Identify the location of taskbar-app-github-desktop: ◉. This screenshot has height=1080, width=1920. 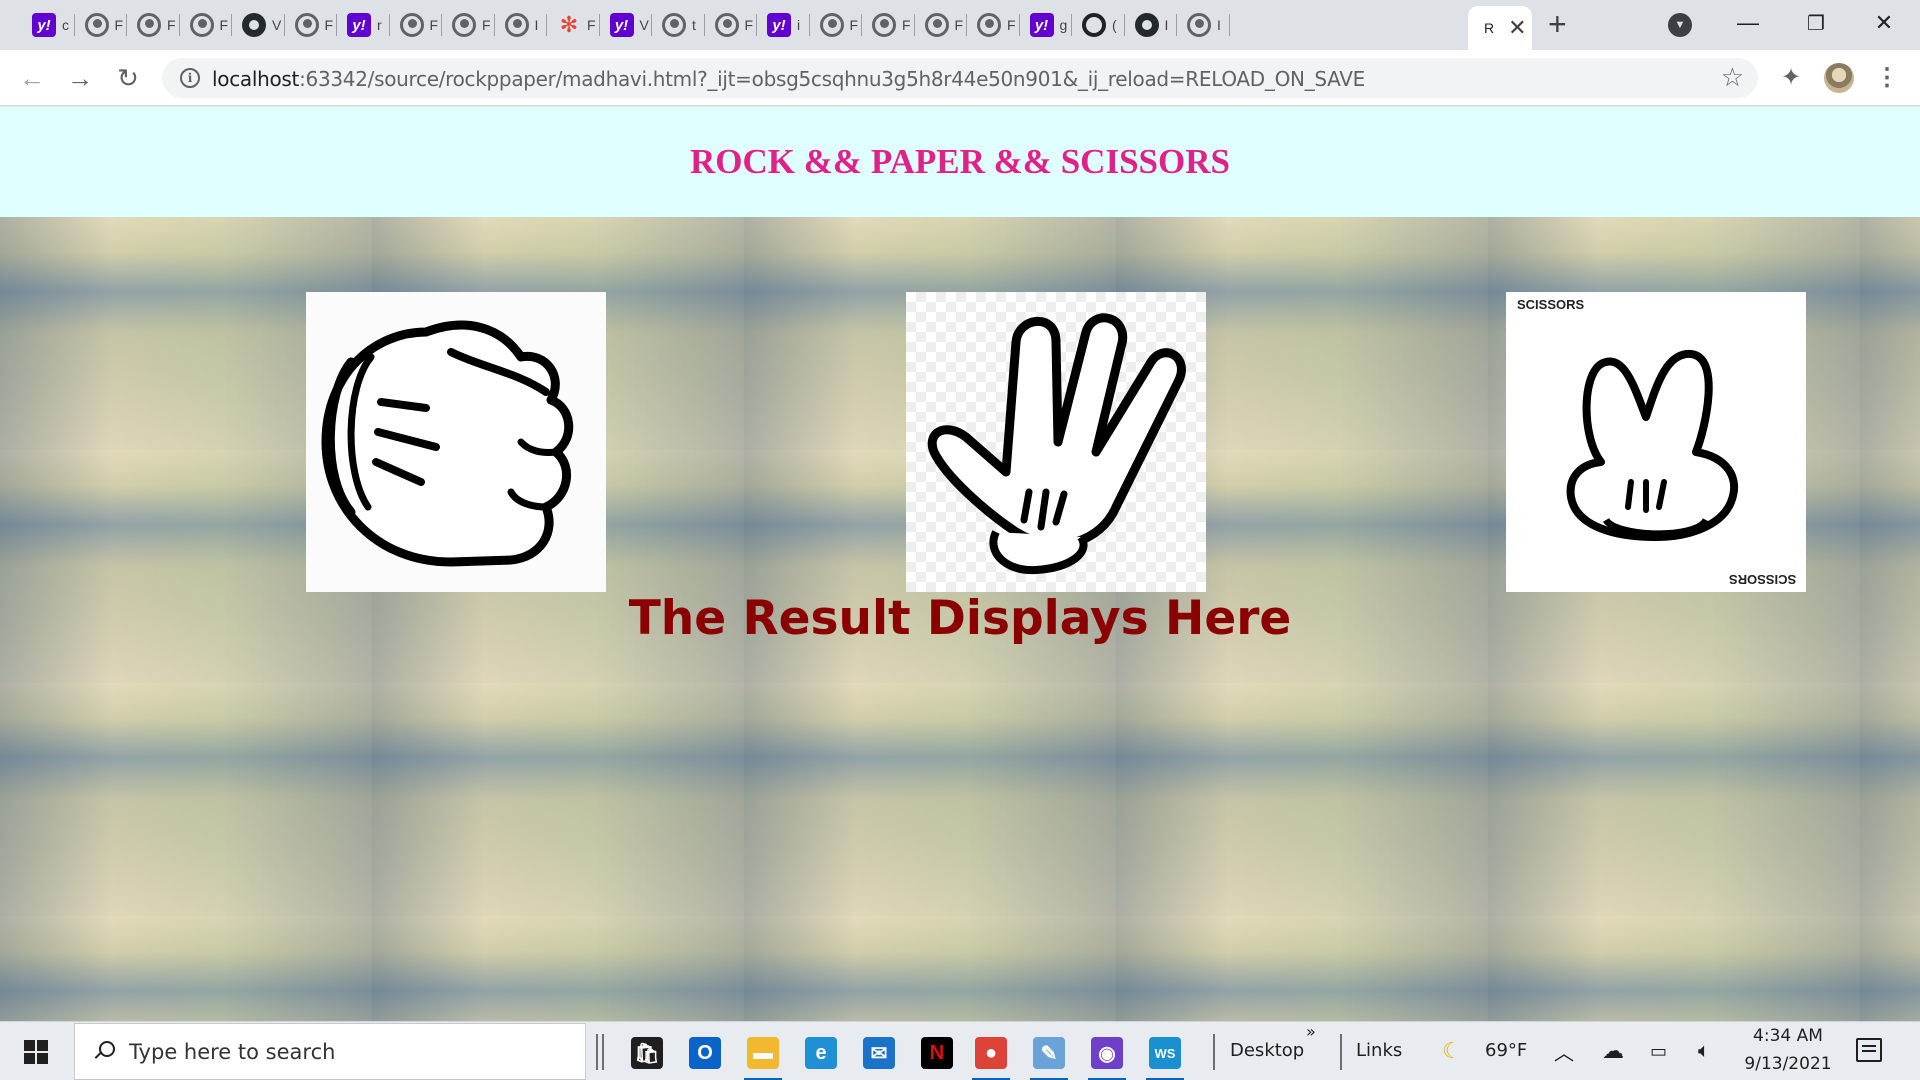
(1107, 1055).